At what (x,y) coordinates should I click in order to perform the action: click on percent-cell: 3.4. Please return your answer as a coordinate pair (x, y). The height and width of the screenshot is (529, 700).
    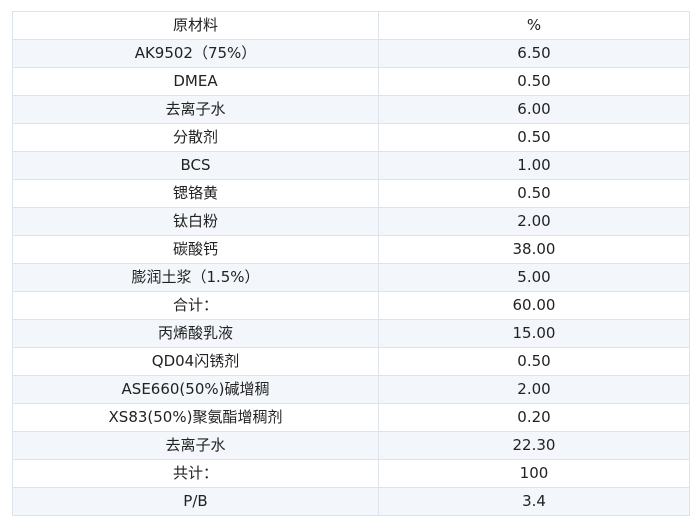
    Looking at the image, I should click on (534, 501).